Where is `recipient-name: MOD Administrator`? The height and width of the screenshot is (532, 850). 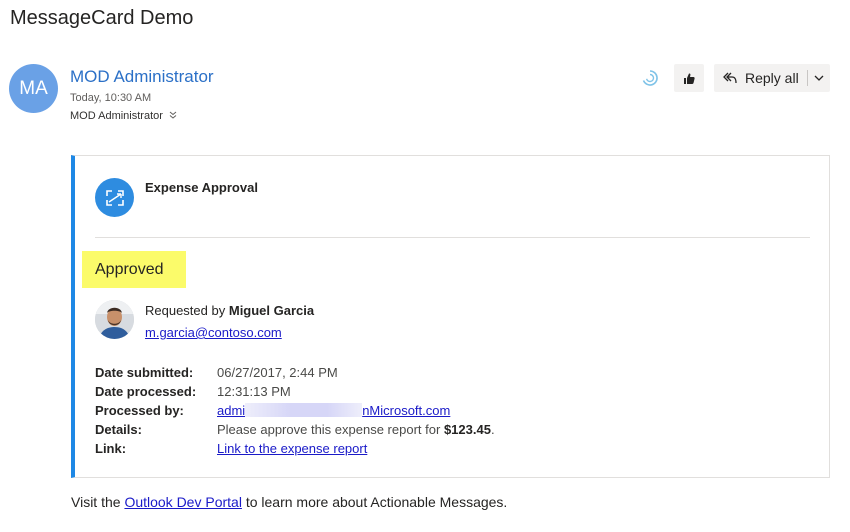
recipient-name: MOD Administrator is located at coordinates (116, 116).